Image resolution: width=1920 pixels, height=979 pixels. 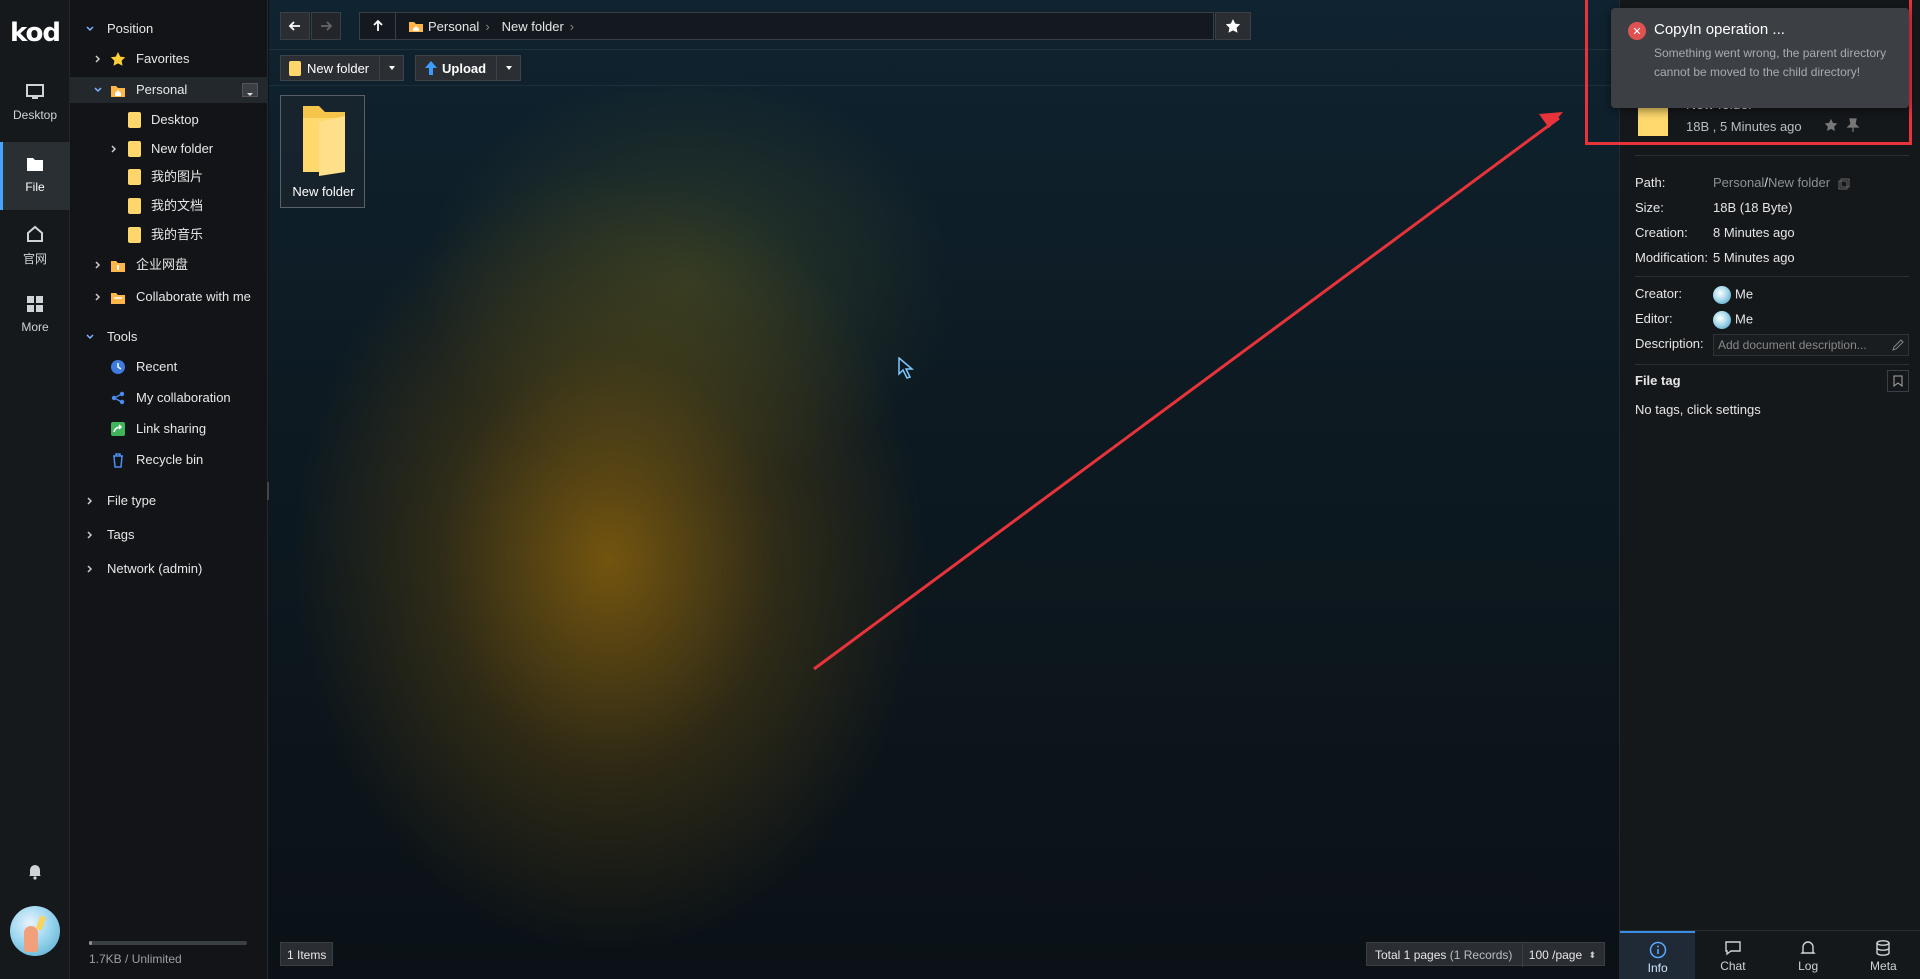 I want to click on user-avatar, so click(x=35, y=931).